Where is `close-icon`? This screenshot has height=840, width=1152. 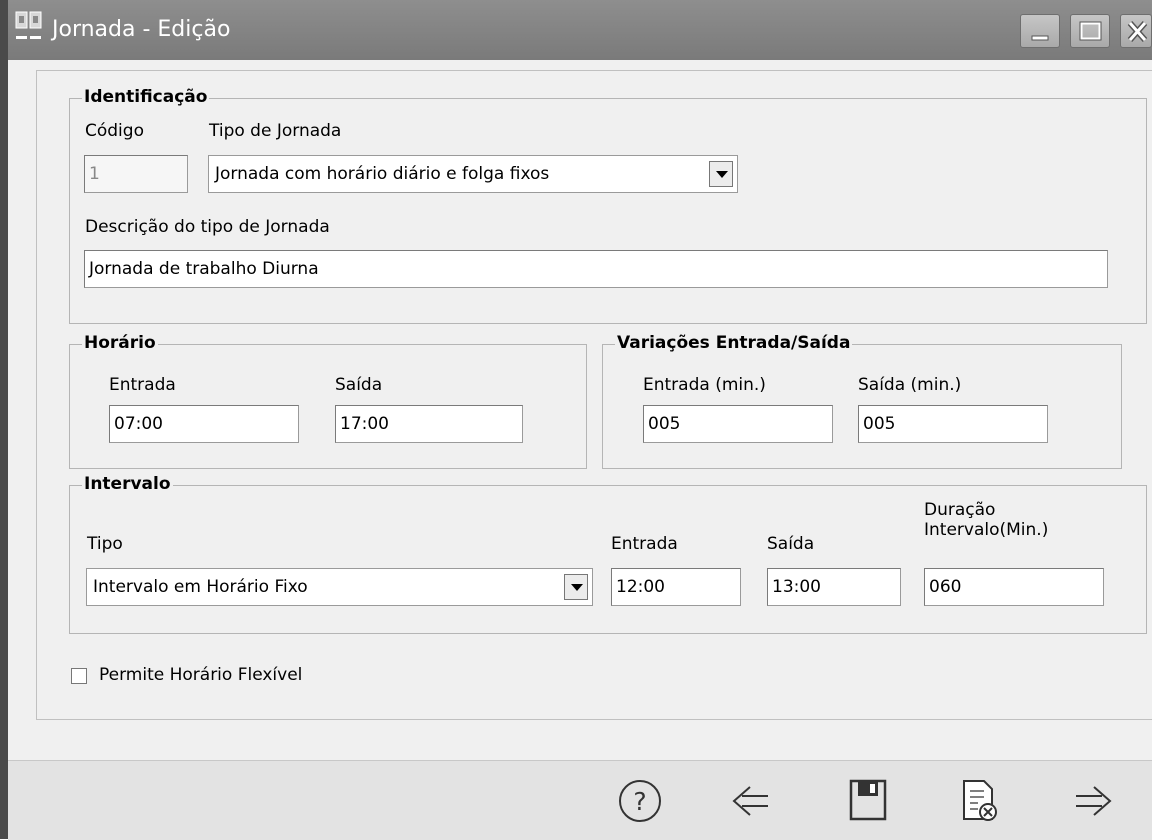 close-icon is located at coordinates (1137, 31).